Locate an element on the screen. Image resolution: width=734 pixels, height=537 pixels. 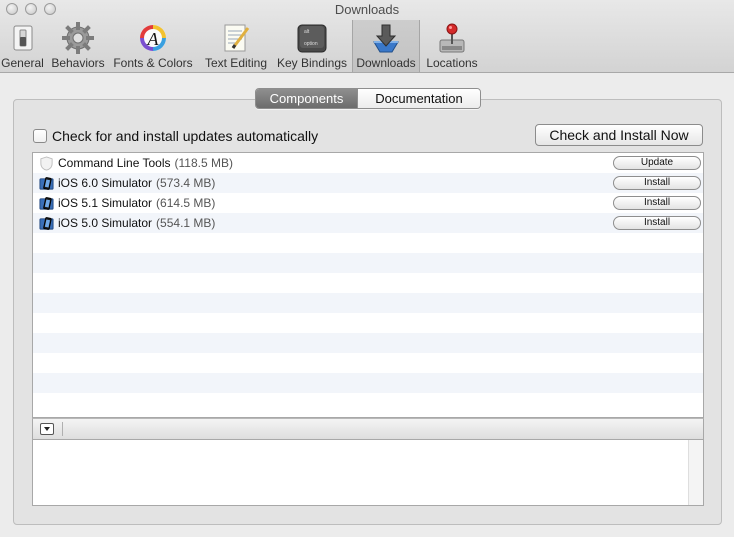
toolbar-label: Key Bindings is located at coordinates (312, 63).